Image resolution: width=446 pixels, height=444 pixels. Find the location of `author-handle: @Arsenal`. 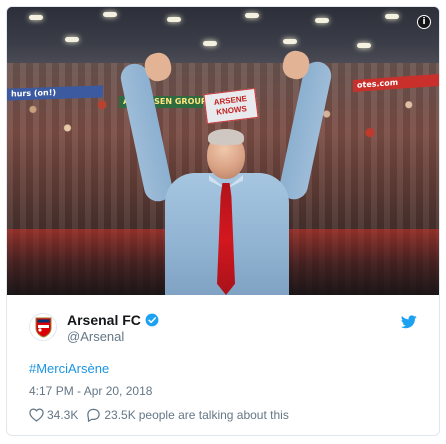

author-handle: @Arsenal is located at coordinates (95, 337).